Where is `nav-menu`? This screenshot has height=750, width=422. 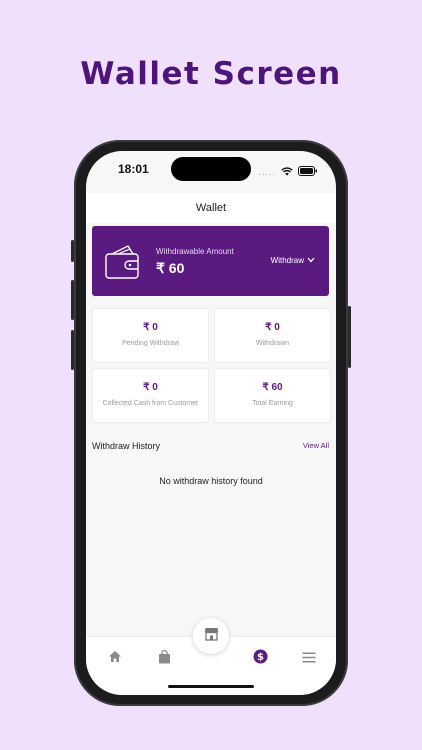 nav-menu is located at coordinates (309, 659).